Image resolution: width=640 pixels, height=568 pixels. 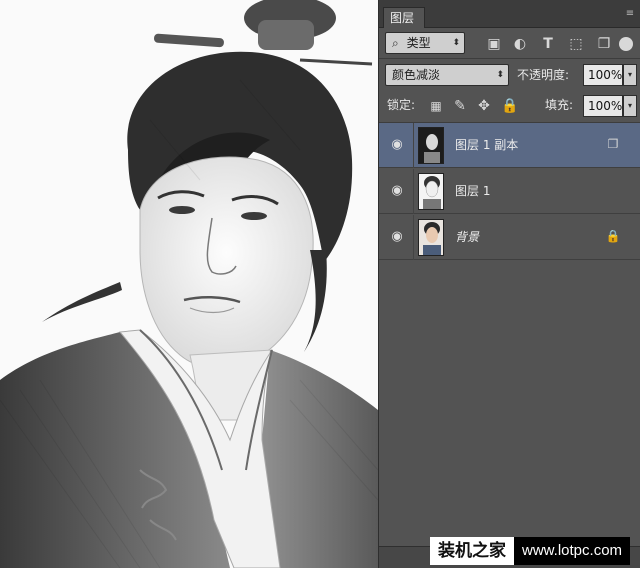 What do you see at coordinates (416, 75) in the screenshot?
I see `blend-mode-value: 颜色减淡` at bounding box center [416, 75].